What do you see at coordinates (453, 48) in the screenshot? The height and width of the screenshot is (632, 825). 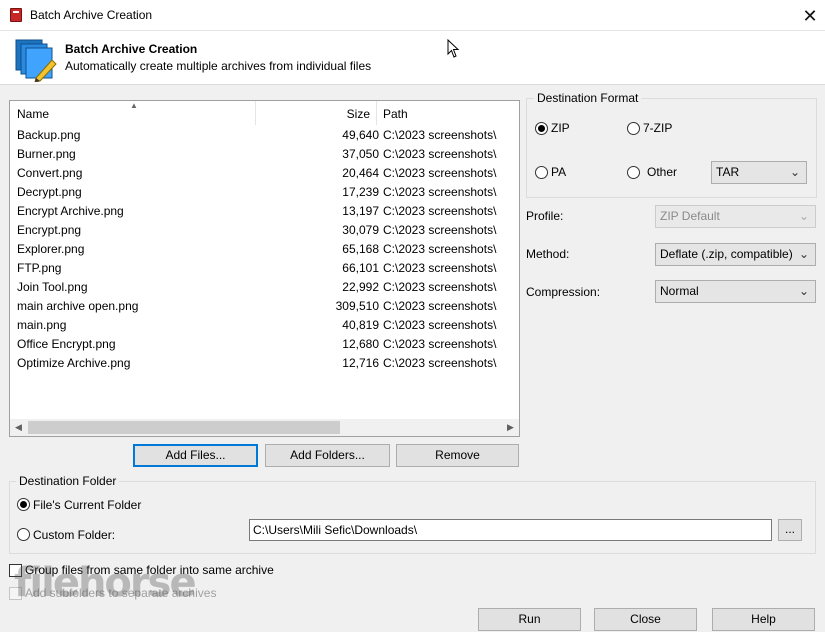 I see `mouse-cursor-icon` at bounding box center [453, 48].